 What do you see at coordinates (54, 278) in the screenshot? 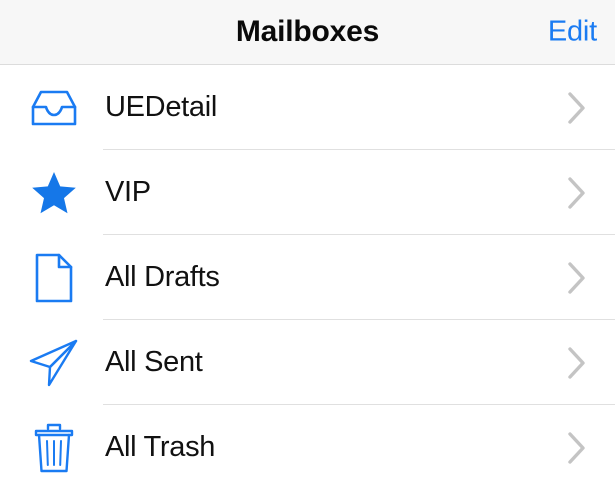
I see `document-page-icon` at bounding box center [54, 278].